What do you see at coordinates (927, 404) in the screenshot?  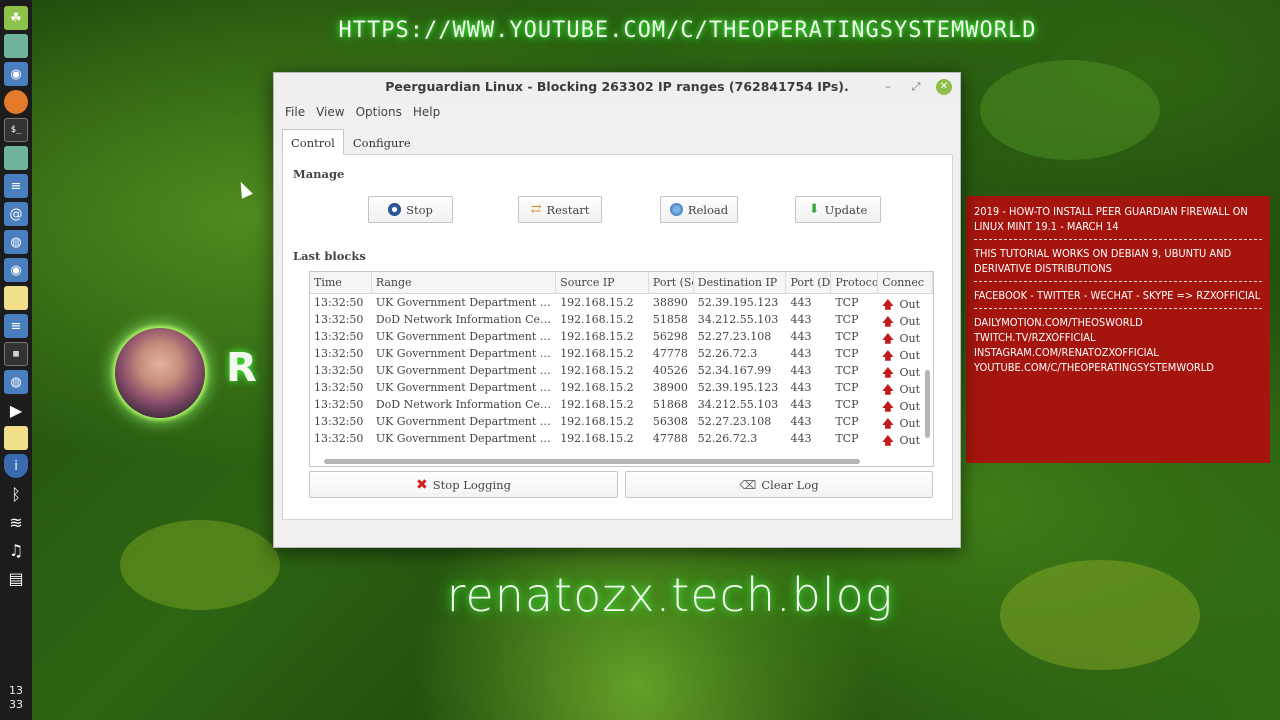 I see `vertical-scroll-thumb` at bounding box center [927, 404].